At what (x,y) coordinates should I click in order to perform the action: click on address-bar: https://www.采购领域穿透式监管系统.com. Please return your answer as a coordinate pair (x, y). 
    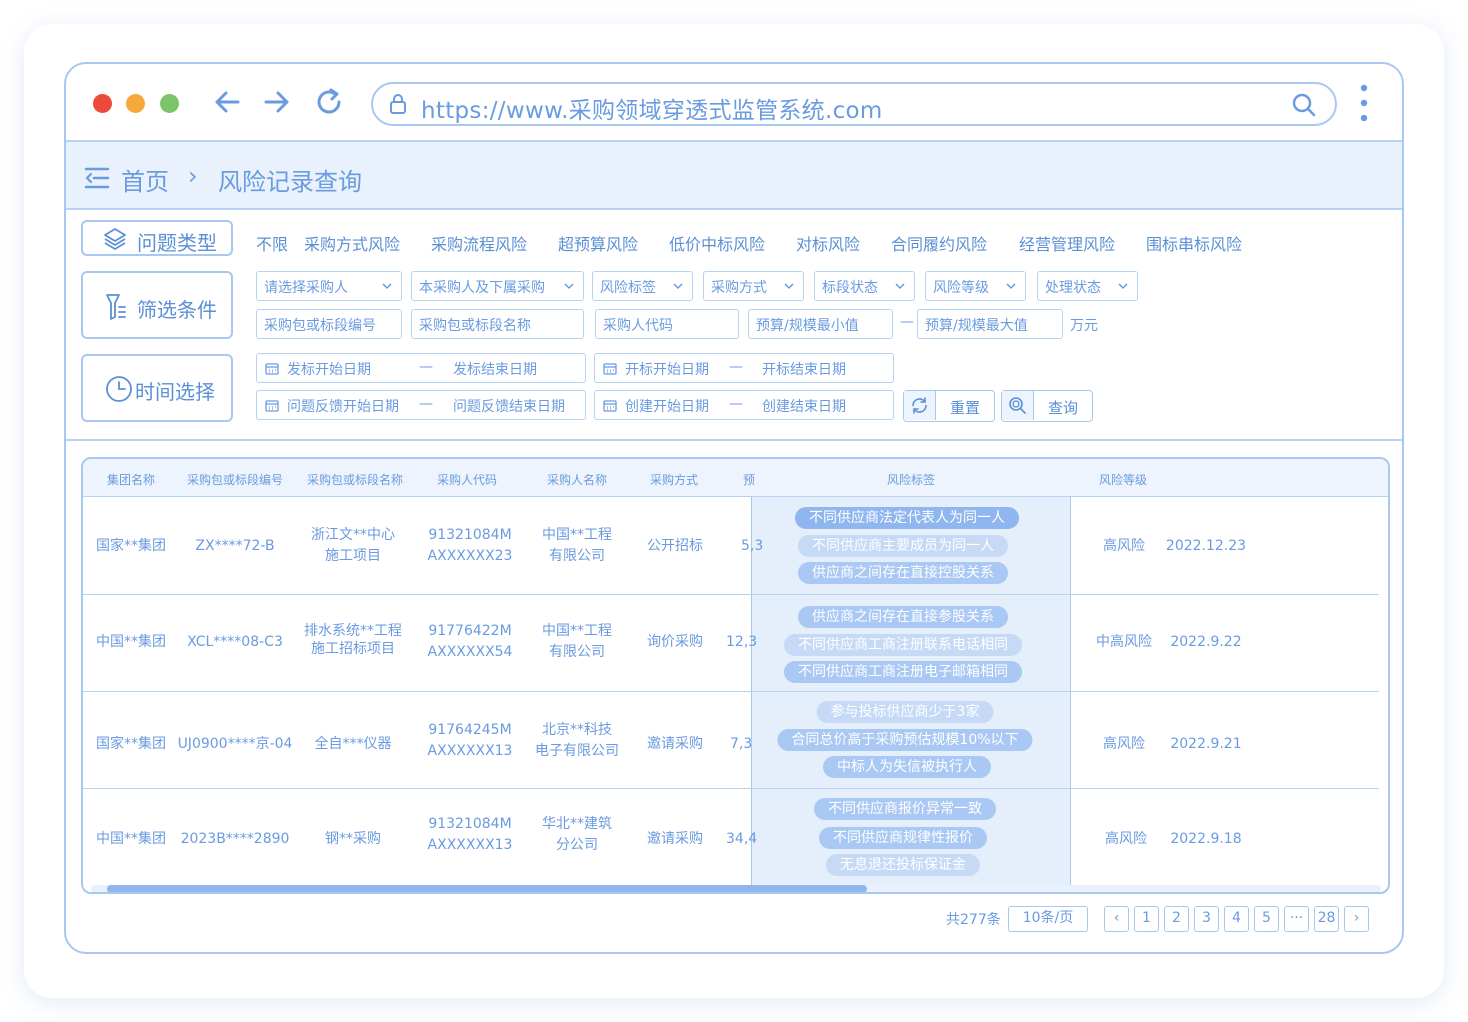
    Looking at the image, I should click on (854, 104).